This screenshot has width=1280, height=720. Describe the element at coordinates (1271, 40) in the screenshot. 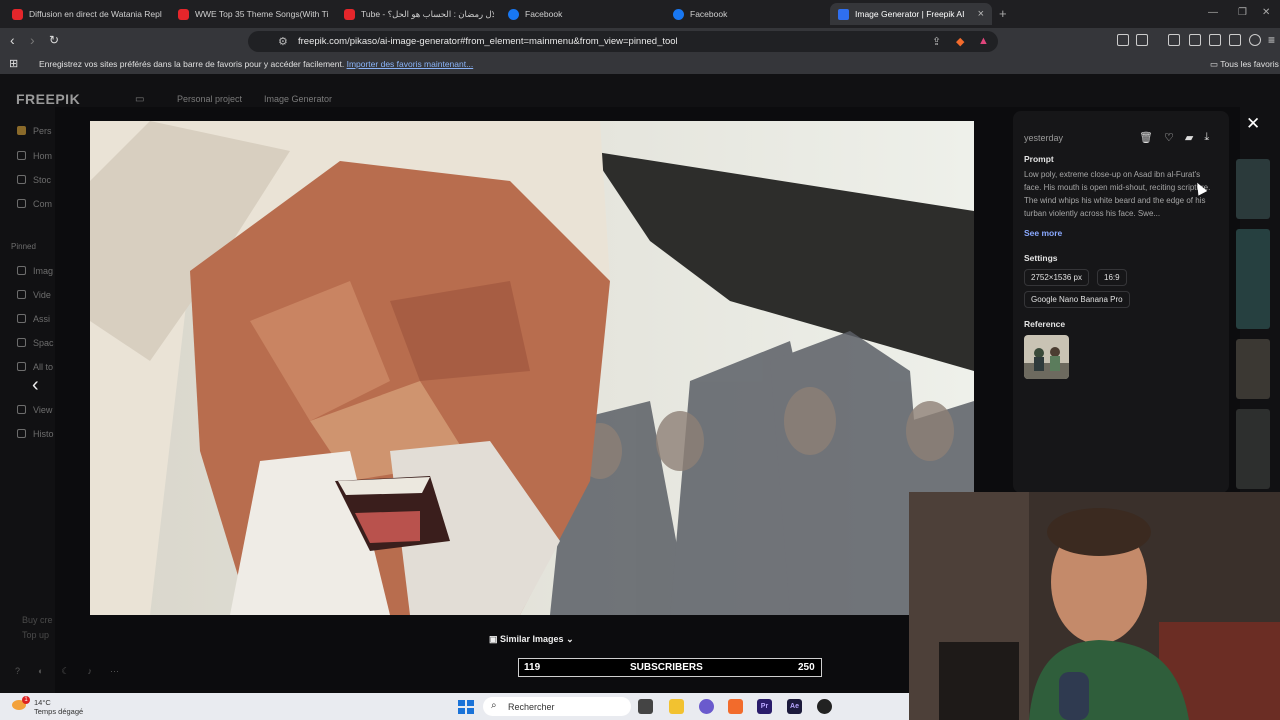

I see `menu-icon: ≡` at that location.